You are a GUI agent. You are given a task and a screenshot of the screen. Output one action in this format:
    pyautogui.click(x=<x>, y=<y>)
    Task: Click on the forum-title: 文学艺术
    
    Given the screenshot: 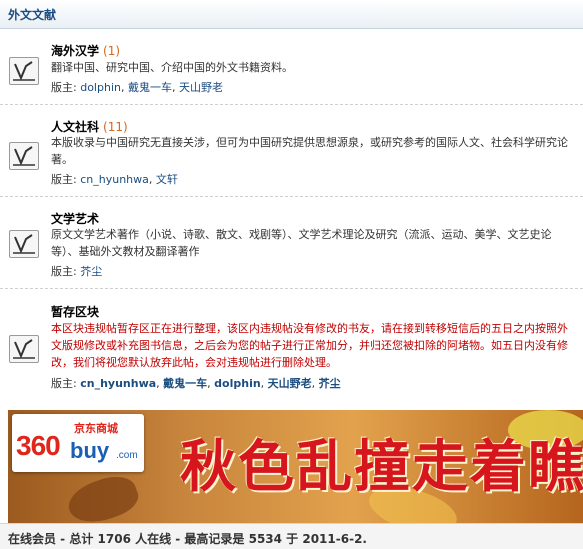 What is the action you would take?
    pyautogui.click(x=75, y=218)
    